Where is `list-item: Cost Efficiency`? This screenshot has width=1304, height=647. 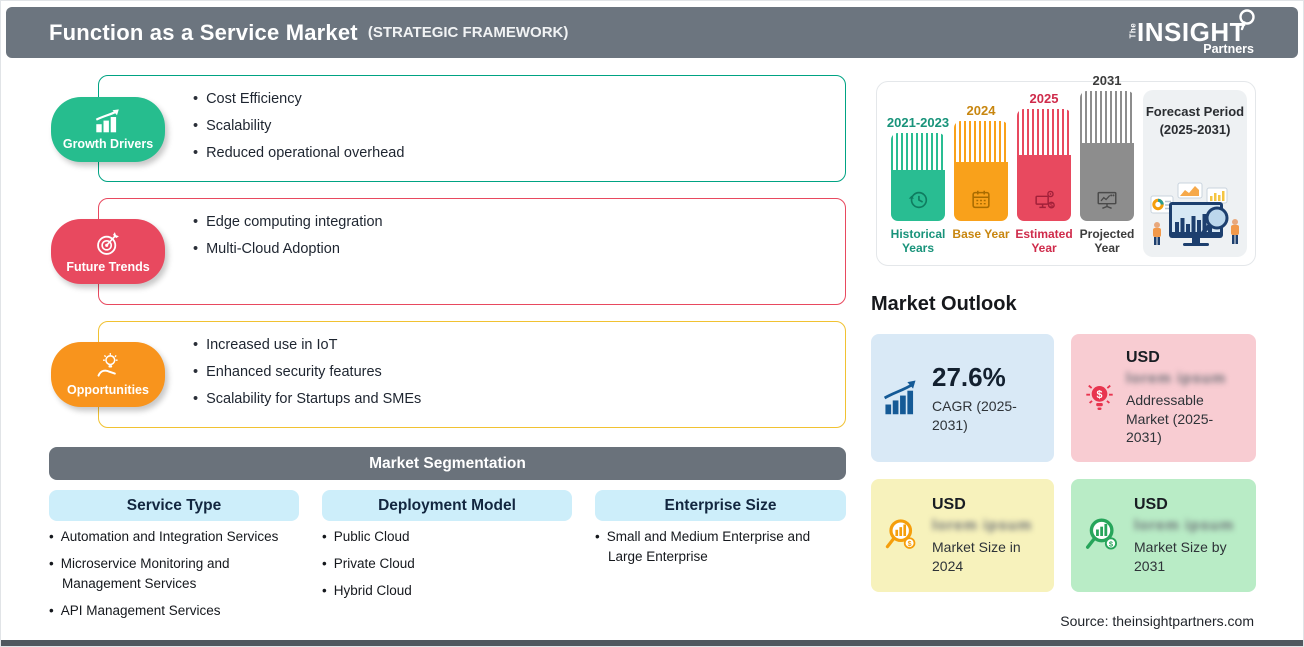
list-item: Cost Efficiency is located at coordinates (519, 99).